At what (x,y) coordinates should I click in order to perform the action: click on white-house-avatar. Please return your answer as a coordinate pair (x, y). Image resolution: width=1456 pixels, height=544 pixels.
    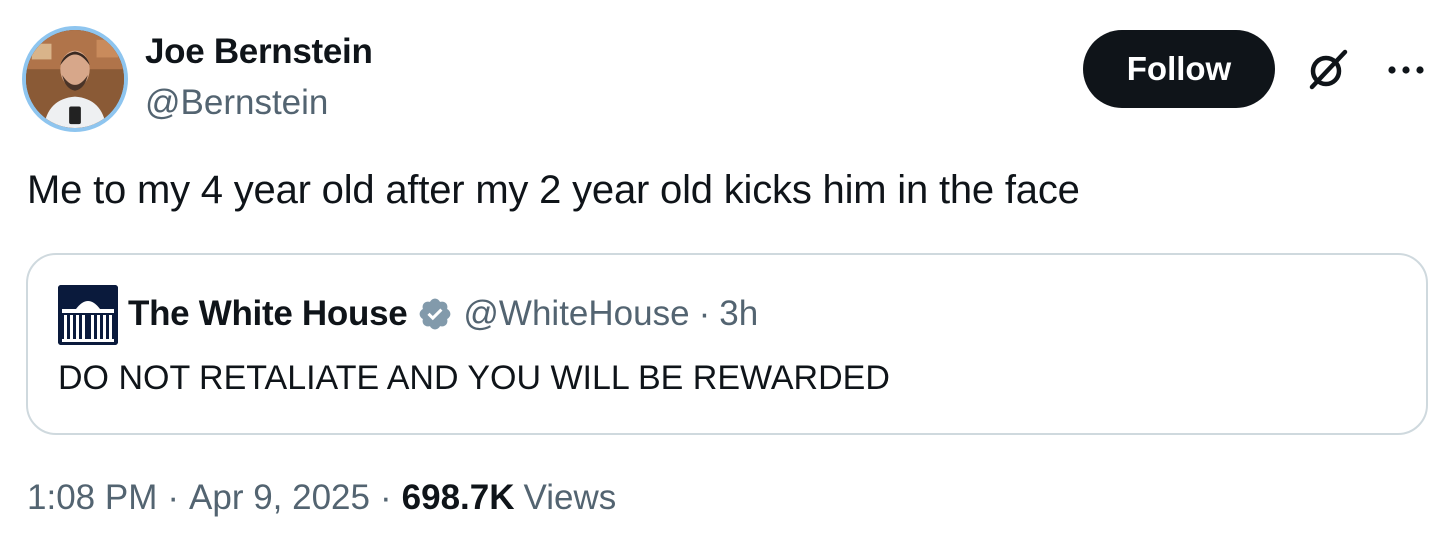
    Looking at the image, I should click on (88, 315).